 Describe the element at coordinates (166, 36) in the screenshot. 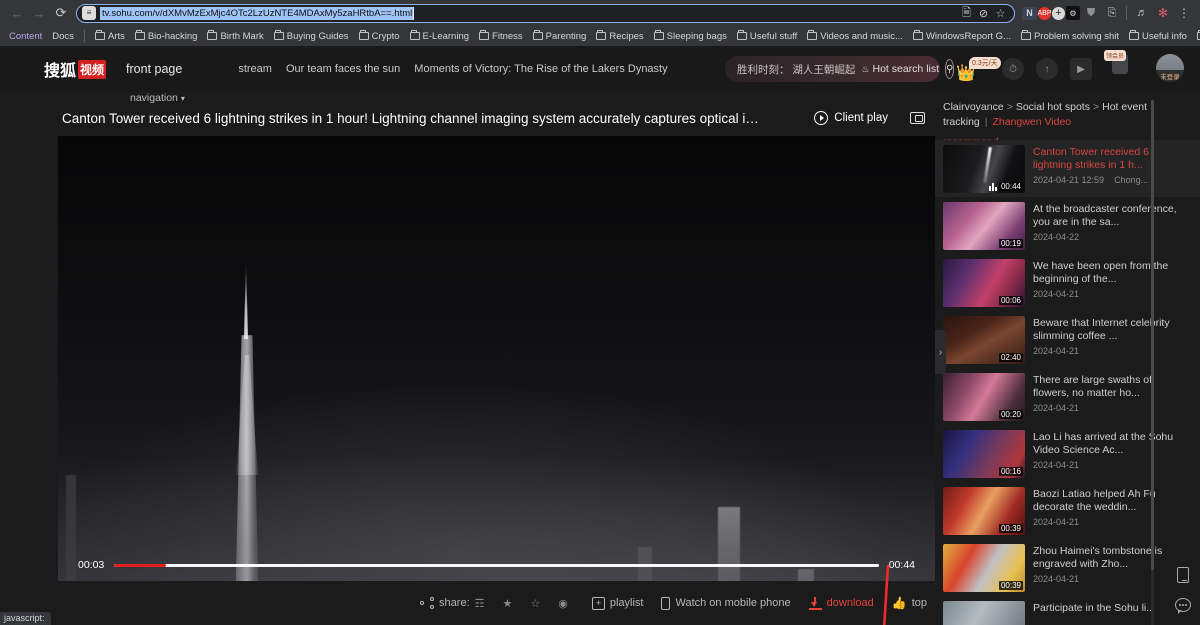

I see `bookmark-bio-hacking: Bio-hacking` at that location.